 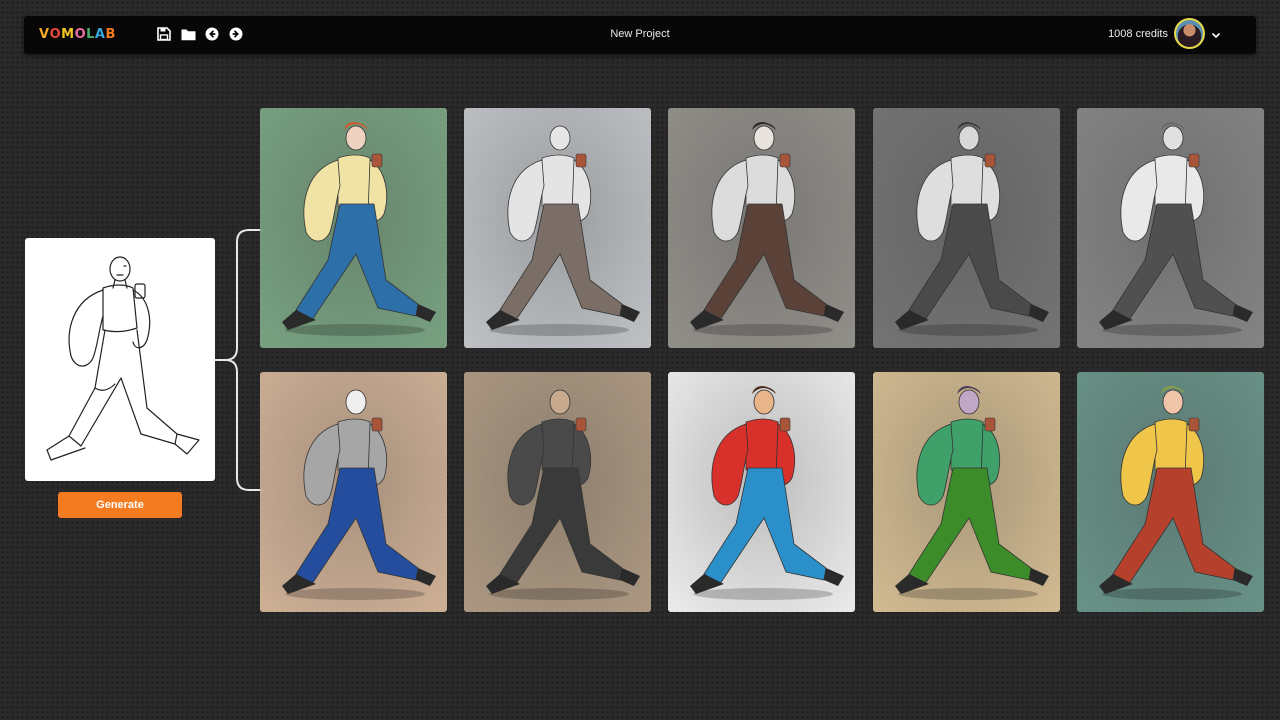 I want to click on vomolab-logo: VOMOLAB, so click(x=77, y=34).